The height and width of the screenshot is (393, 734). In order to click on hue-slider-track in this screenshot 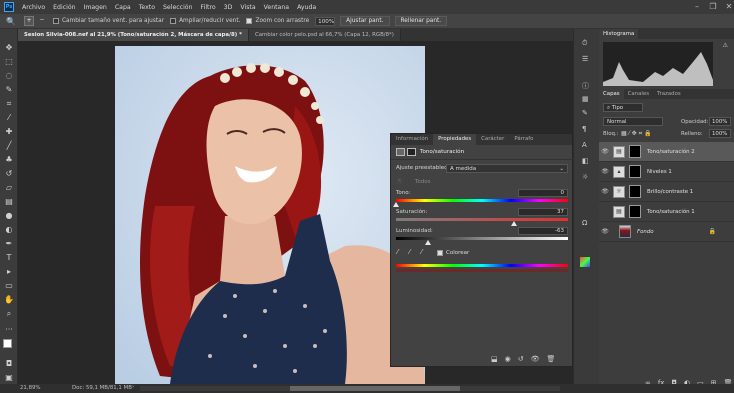, I will do `click(482, 200)`.